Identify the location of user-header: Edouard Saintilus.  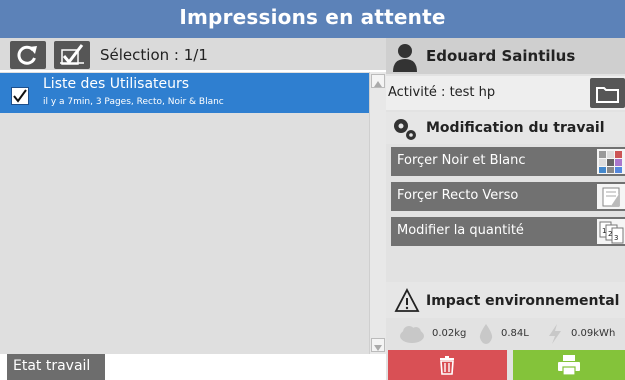
(505, 56).